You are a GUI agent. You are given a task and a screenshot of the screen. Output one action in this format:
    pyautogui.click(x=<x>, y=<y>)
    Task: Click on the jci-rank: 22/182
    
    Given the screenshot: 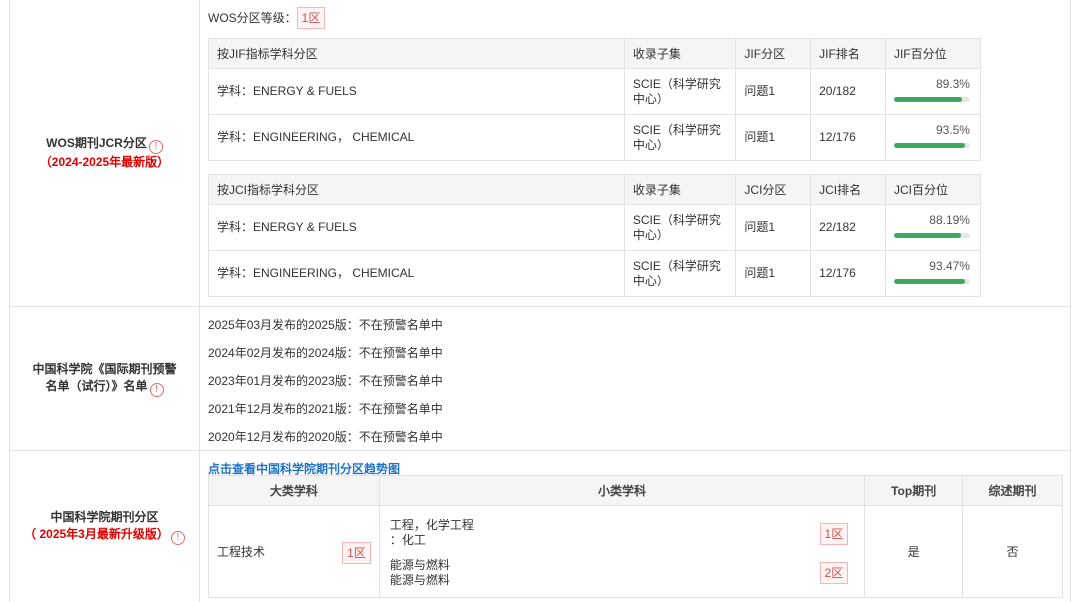 What is the action you would take?
    pyautogui.click(x=848, y=227)
    